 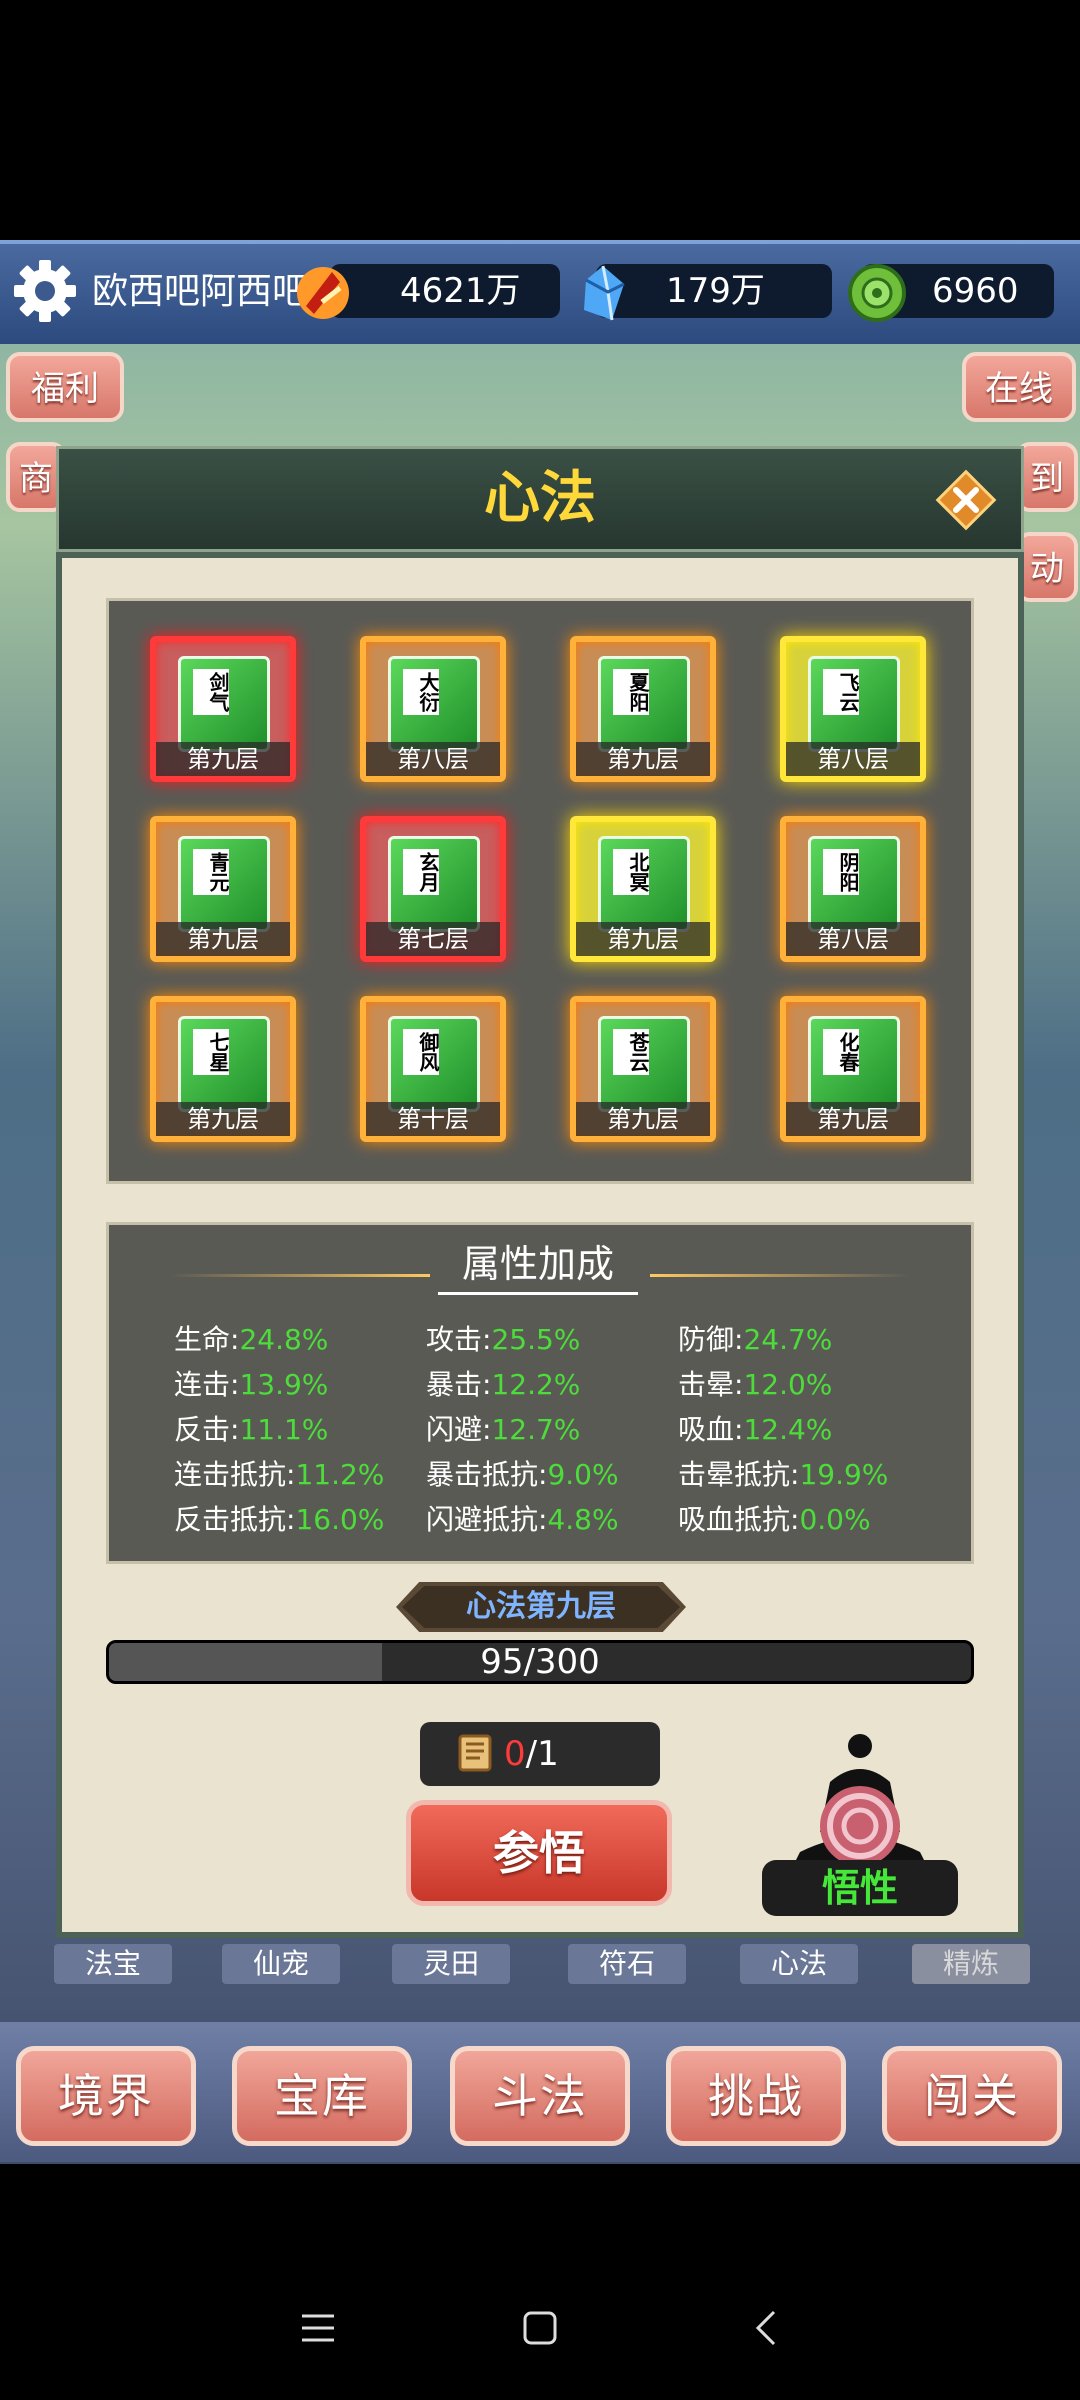 What do you see at coordinates (536, 1429) in the screenshot?
I see `attribute-value: 12.7%` at bounding box center [536, 1429].